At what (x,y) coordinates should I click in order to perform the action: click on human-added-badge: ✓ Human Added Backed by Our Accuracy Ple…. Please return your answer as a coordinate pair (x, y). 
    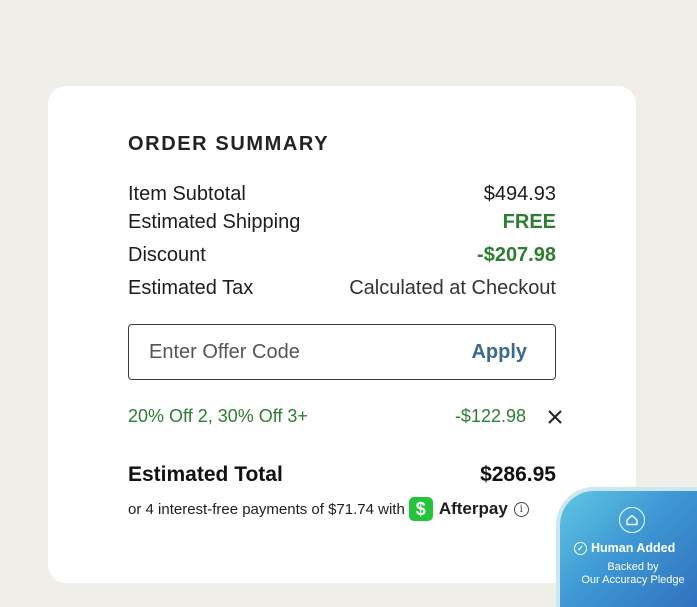
    Looking at the image, I should click on (626, 547).